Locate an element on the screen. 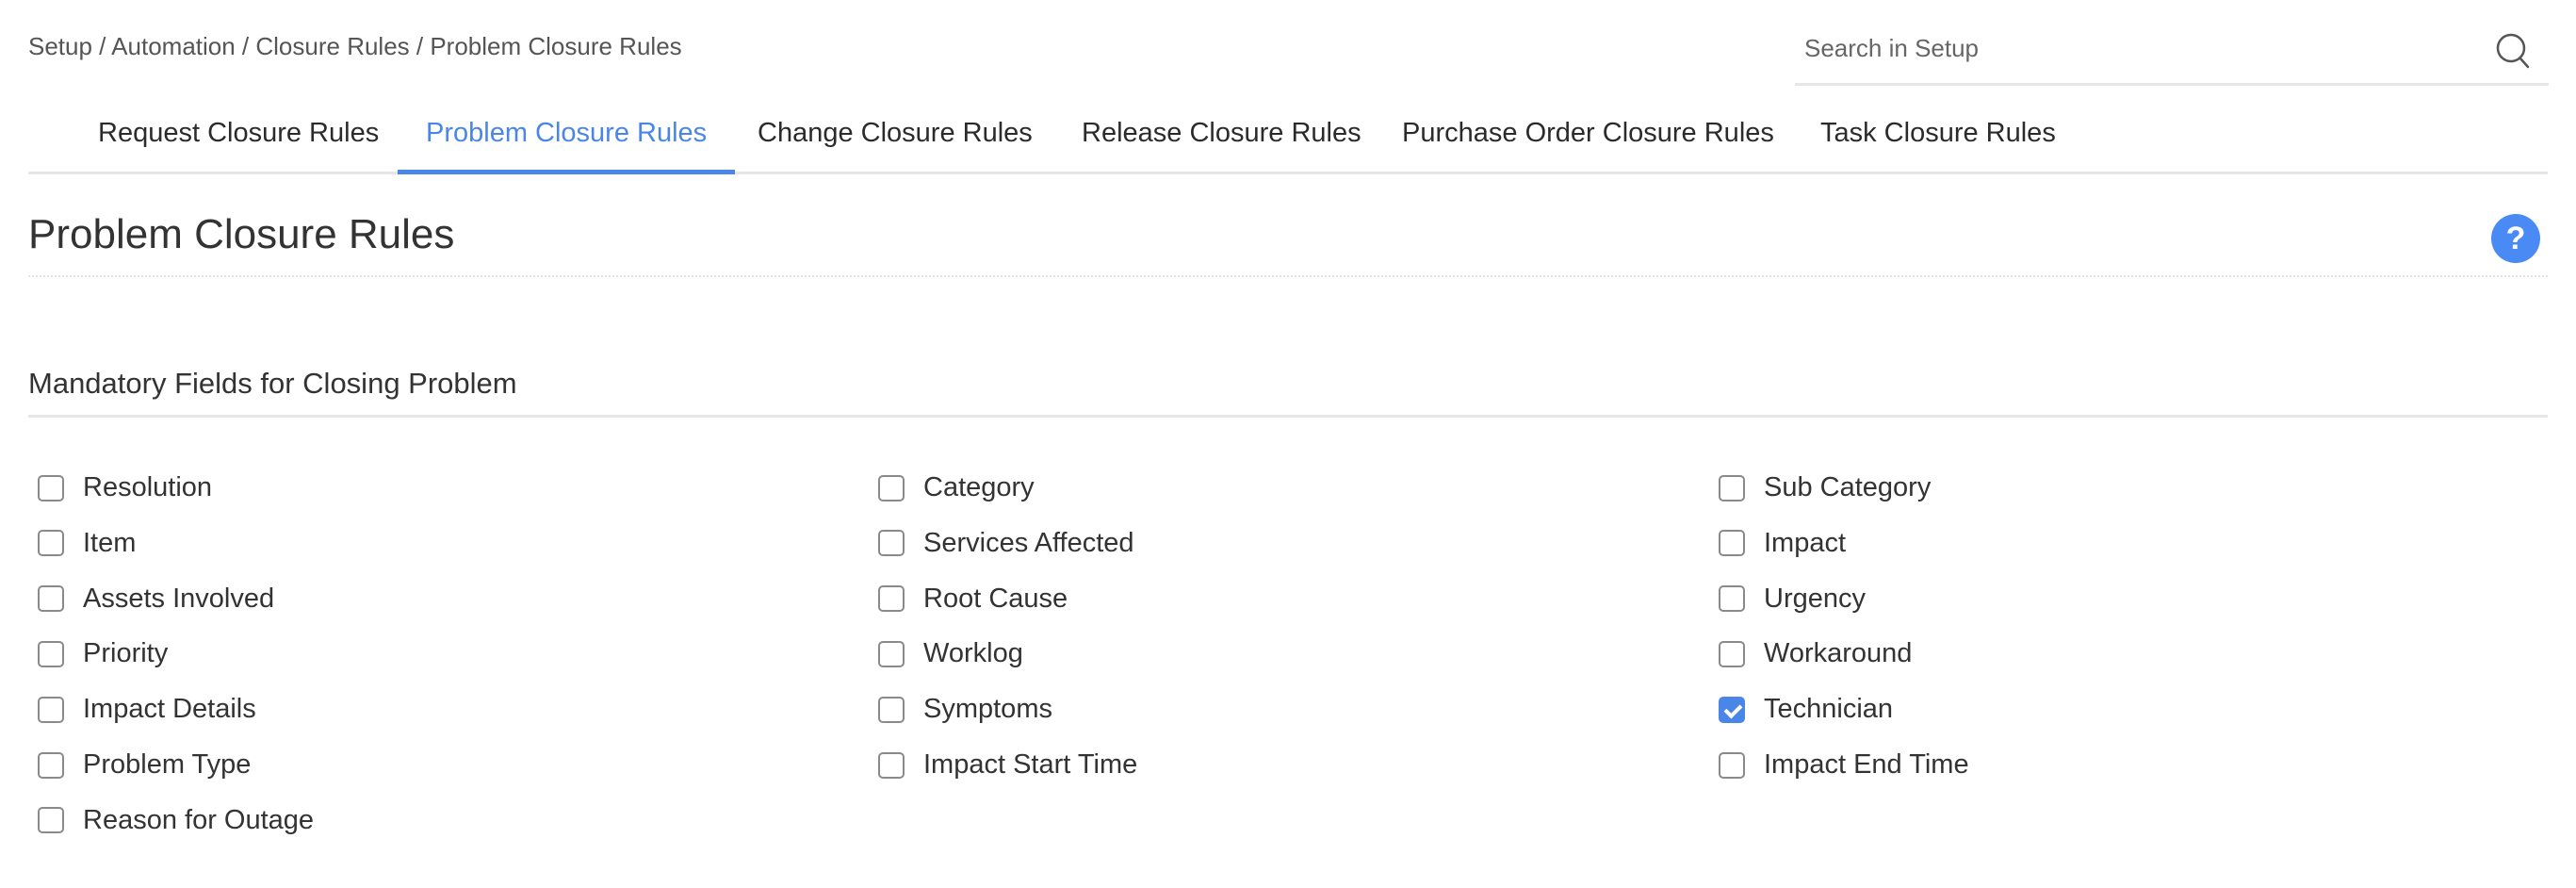  checkbox-resolution: Resolution is located at coordinates (125, 488).